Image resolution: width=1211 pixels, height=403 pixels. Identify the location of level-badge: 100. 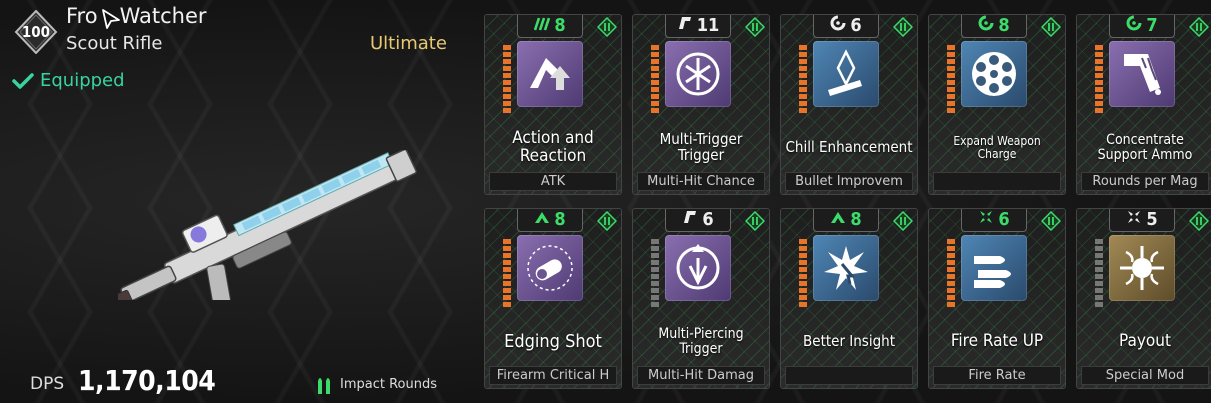
(36, 32).